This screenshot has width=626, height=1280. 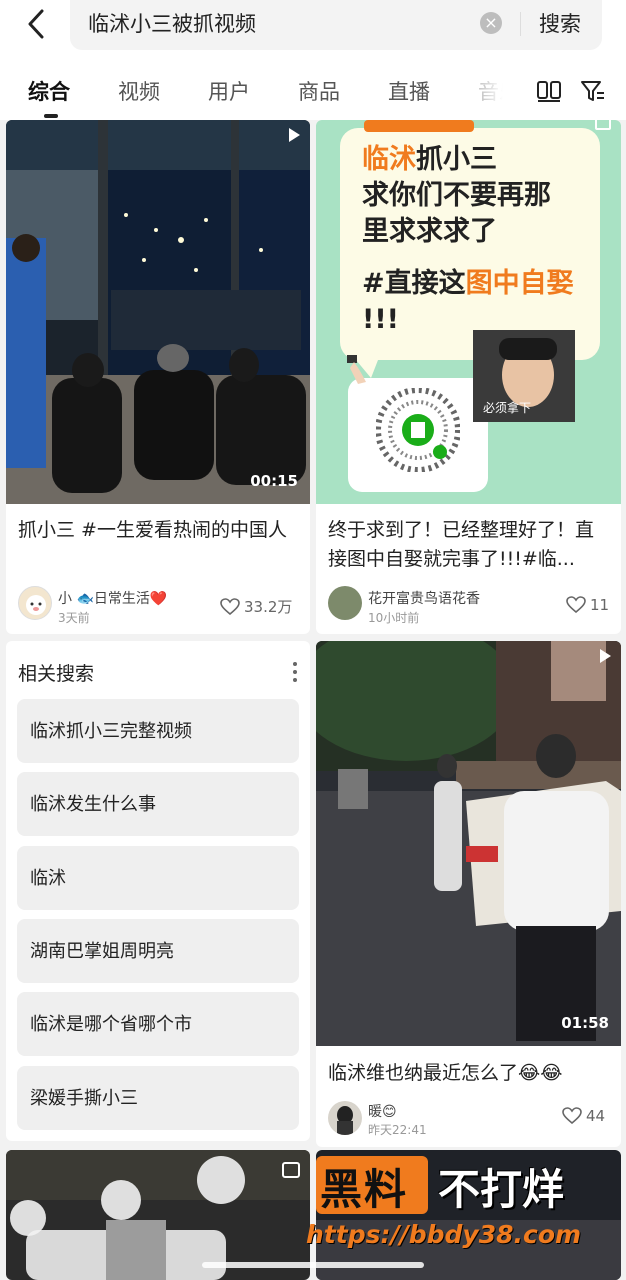 I want to click on related-item: 湖南巴掌姐周明亮, so click(x=158, y=951).